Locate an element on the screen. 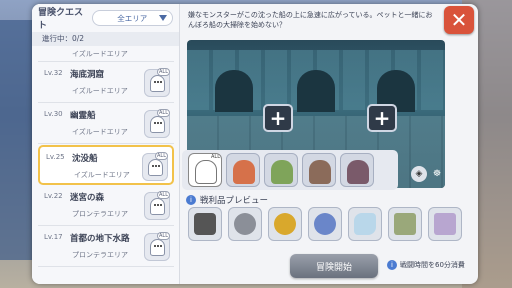 This screenshot has height=288, width=512. reward-list is located at coordinates (325, 224).